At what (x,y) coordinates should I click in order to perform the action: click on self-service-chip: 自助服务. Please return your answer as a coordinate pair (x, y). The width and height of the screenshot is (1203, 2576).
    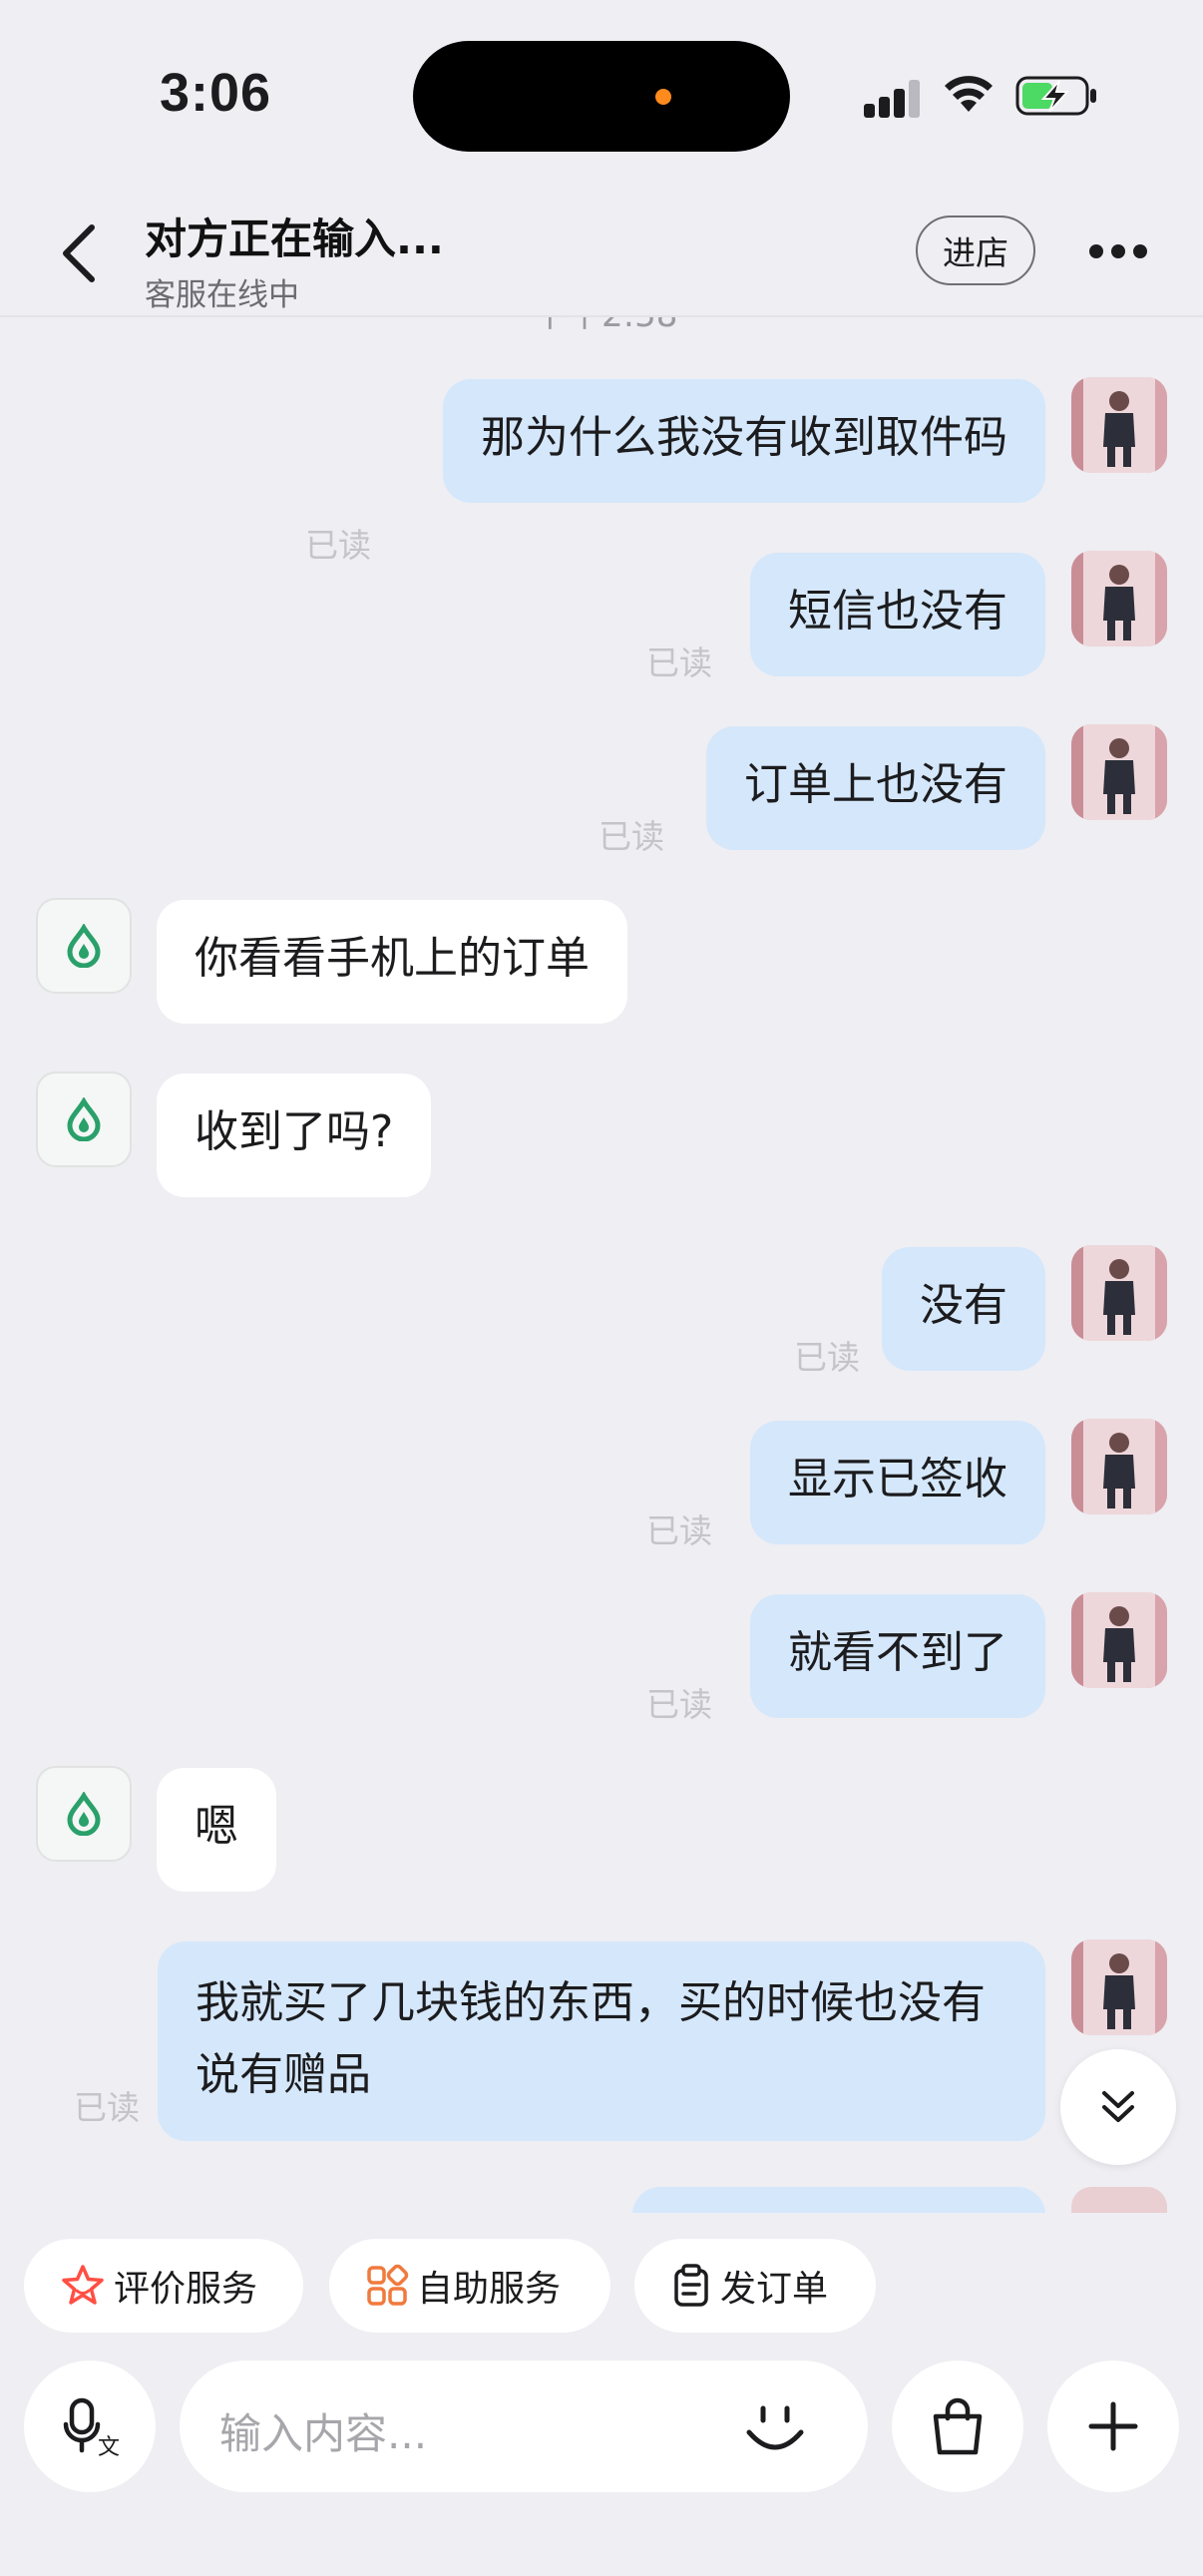
    Looking at the image, I should click on (469, 2286).